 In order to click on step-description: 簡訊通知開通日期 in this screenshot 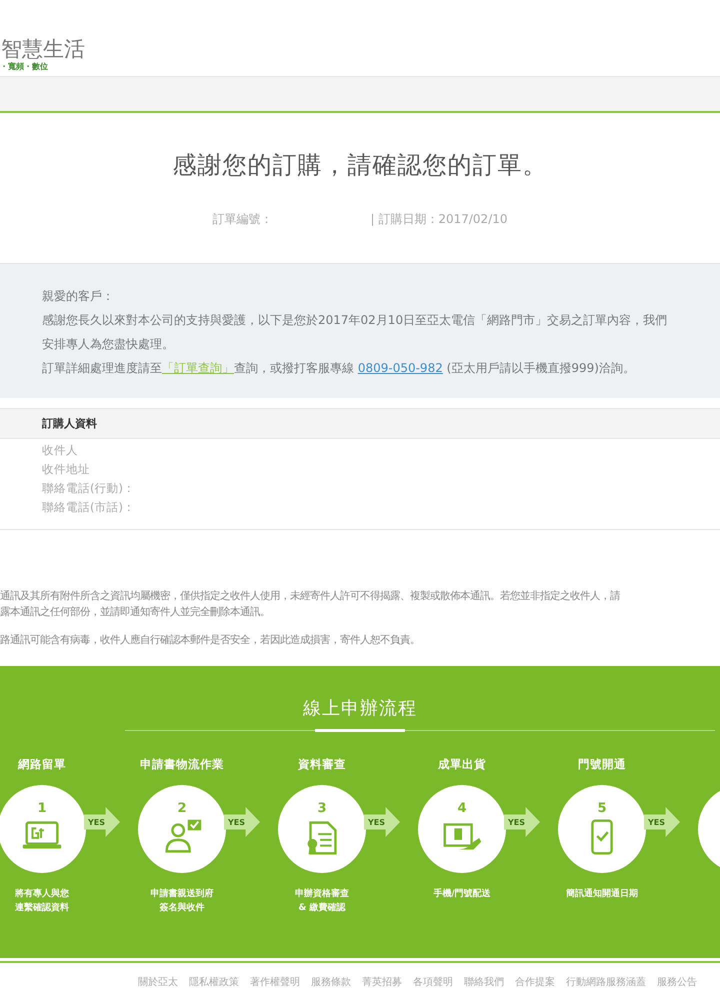, I will do `click(602, 894)`.